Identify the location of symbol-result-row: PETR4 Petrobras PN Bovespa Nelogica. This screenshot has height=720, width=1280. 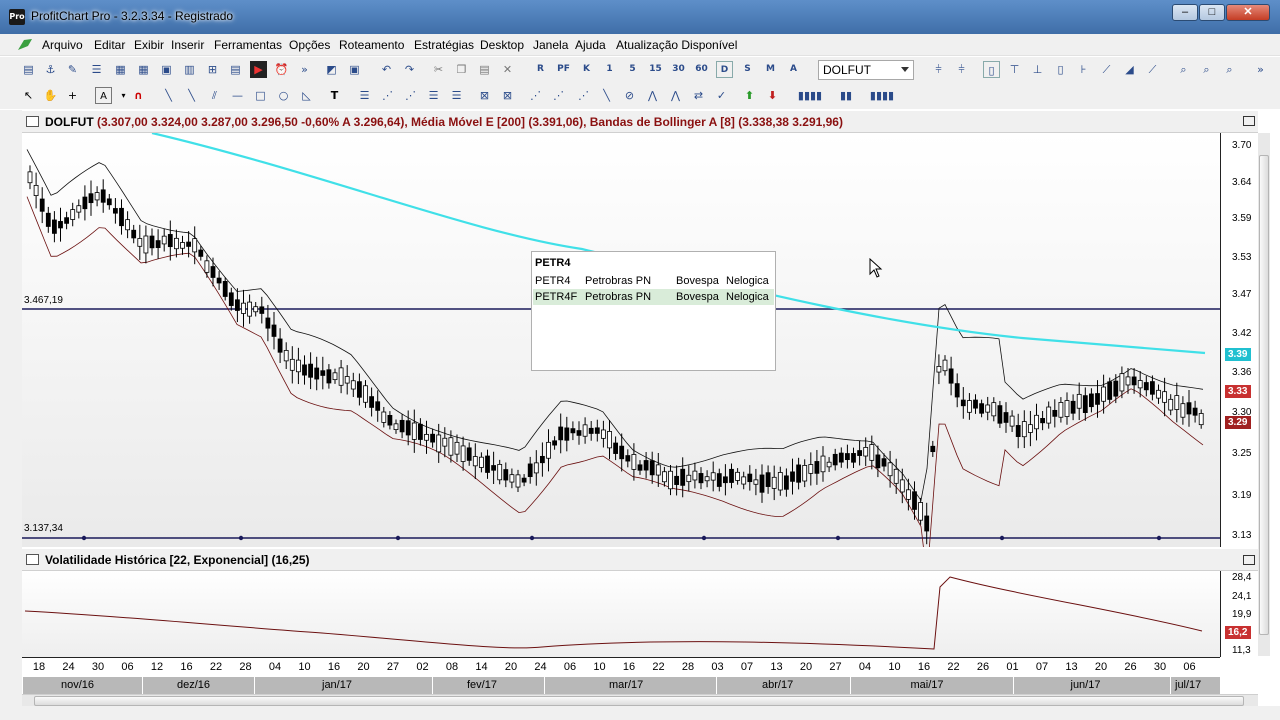
(653, 281).